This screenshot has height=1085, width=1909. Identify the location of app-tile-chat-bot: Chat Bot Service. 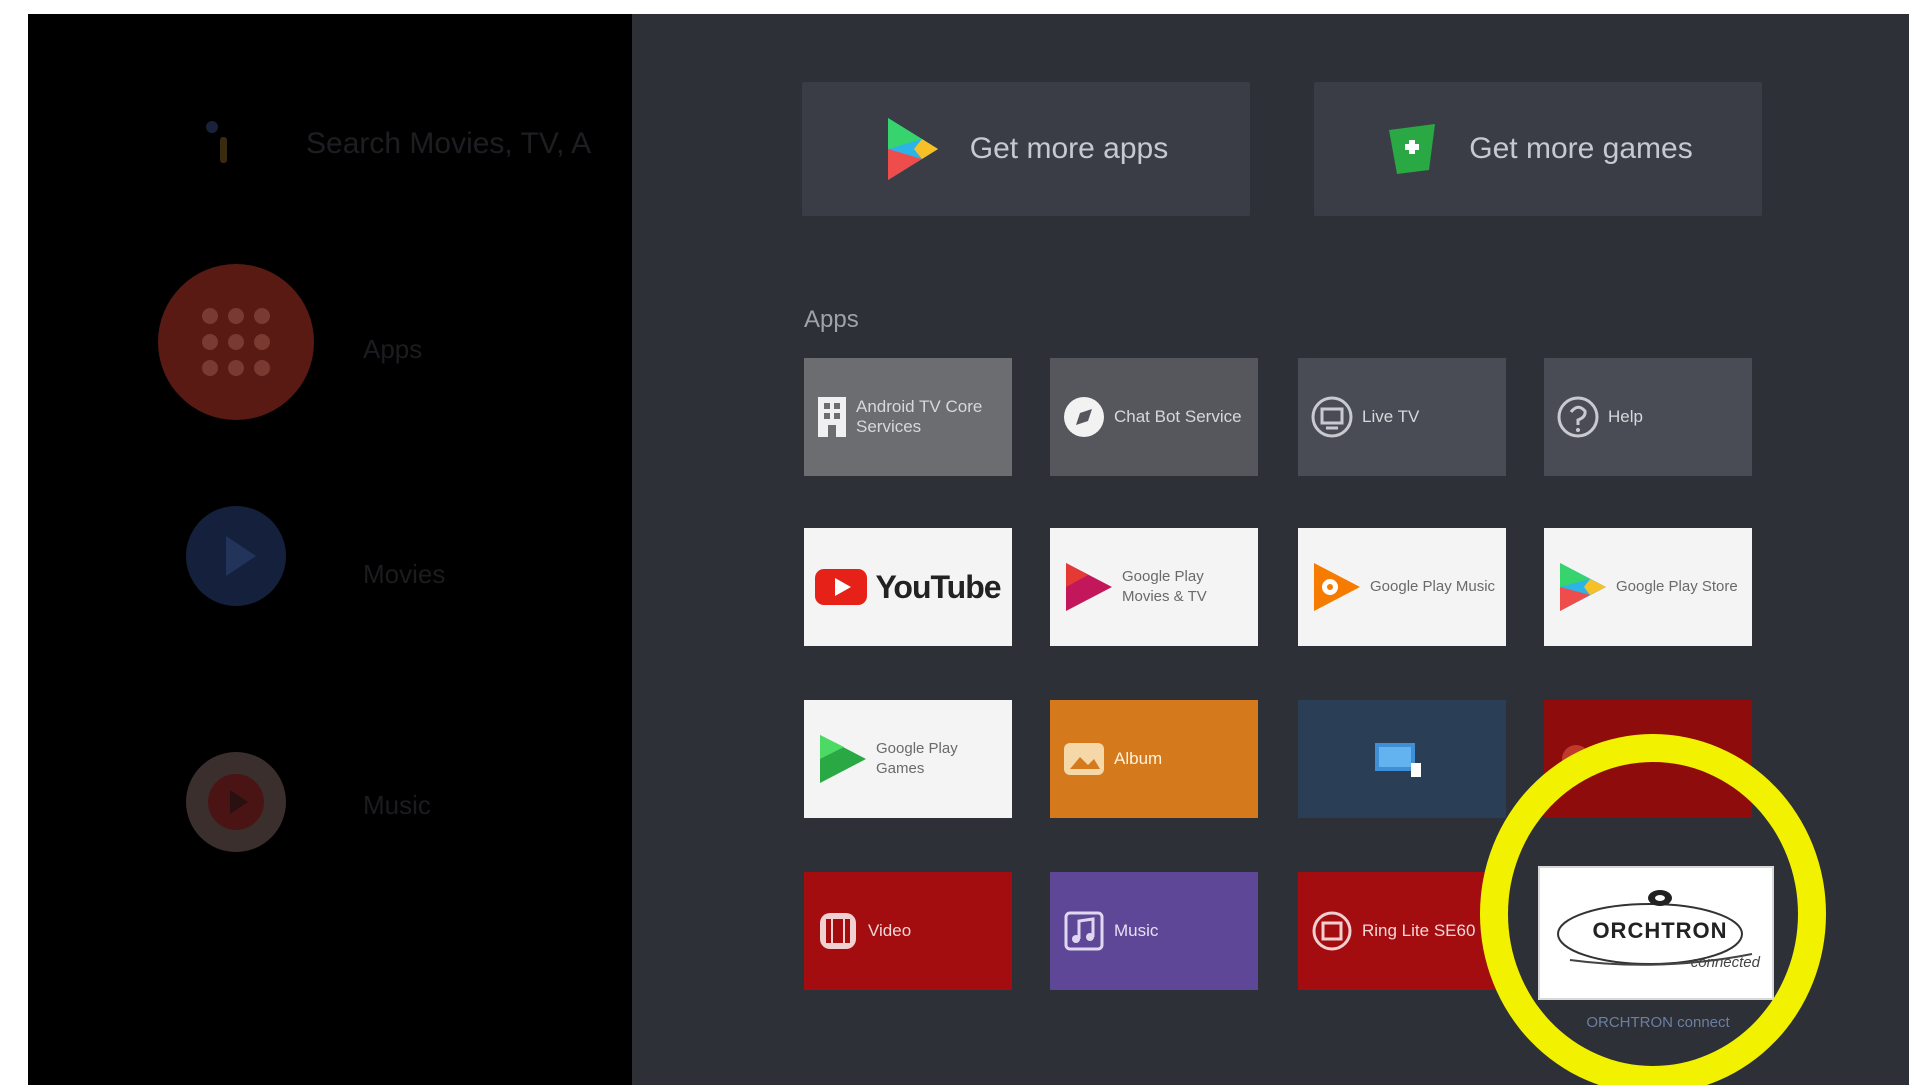
(1154, 417).